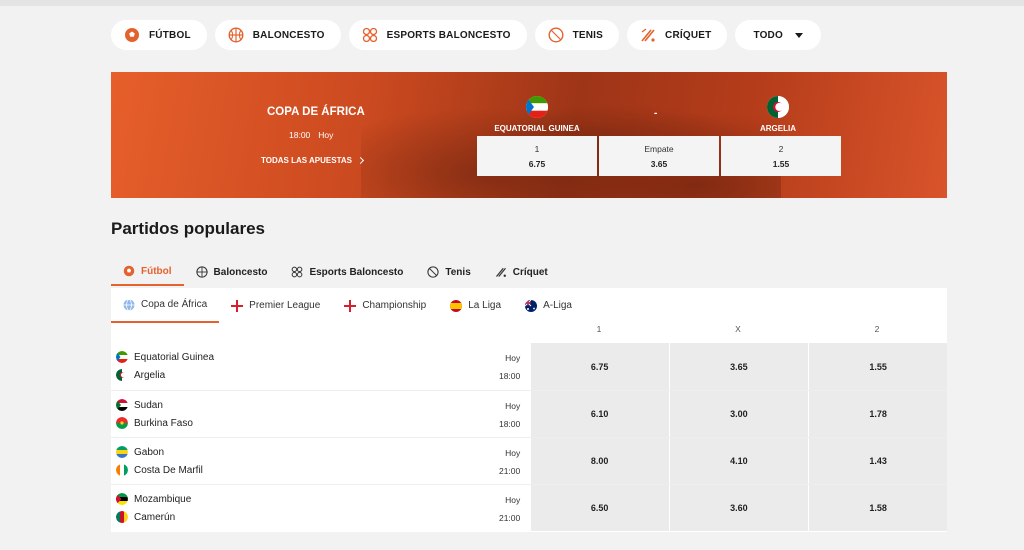  Describe the element at coordinates (738, 329) in the screenshot. I see `column-header-x: X` at that location.